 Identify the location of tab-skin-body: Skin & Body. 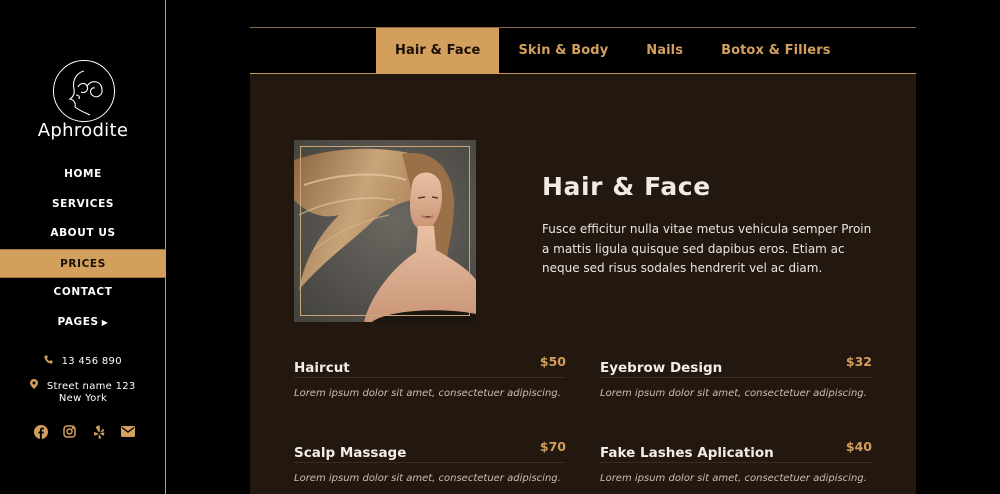
(563, 51).